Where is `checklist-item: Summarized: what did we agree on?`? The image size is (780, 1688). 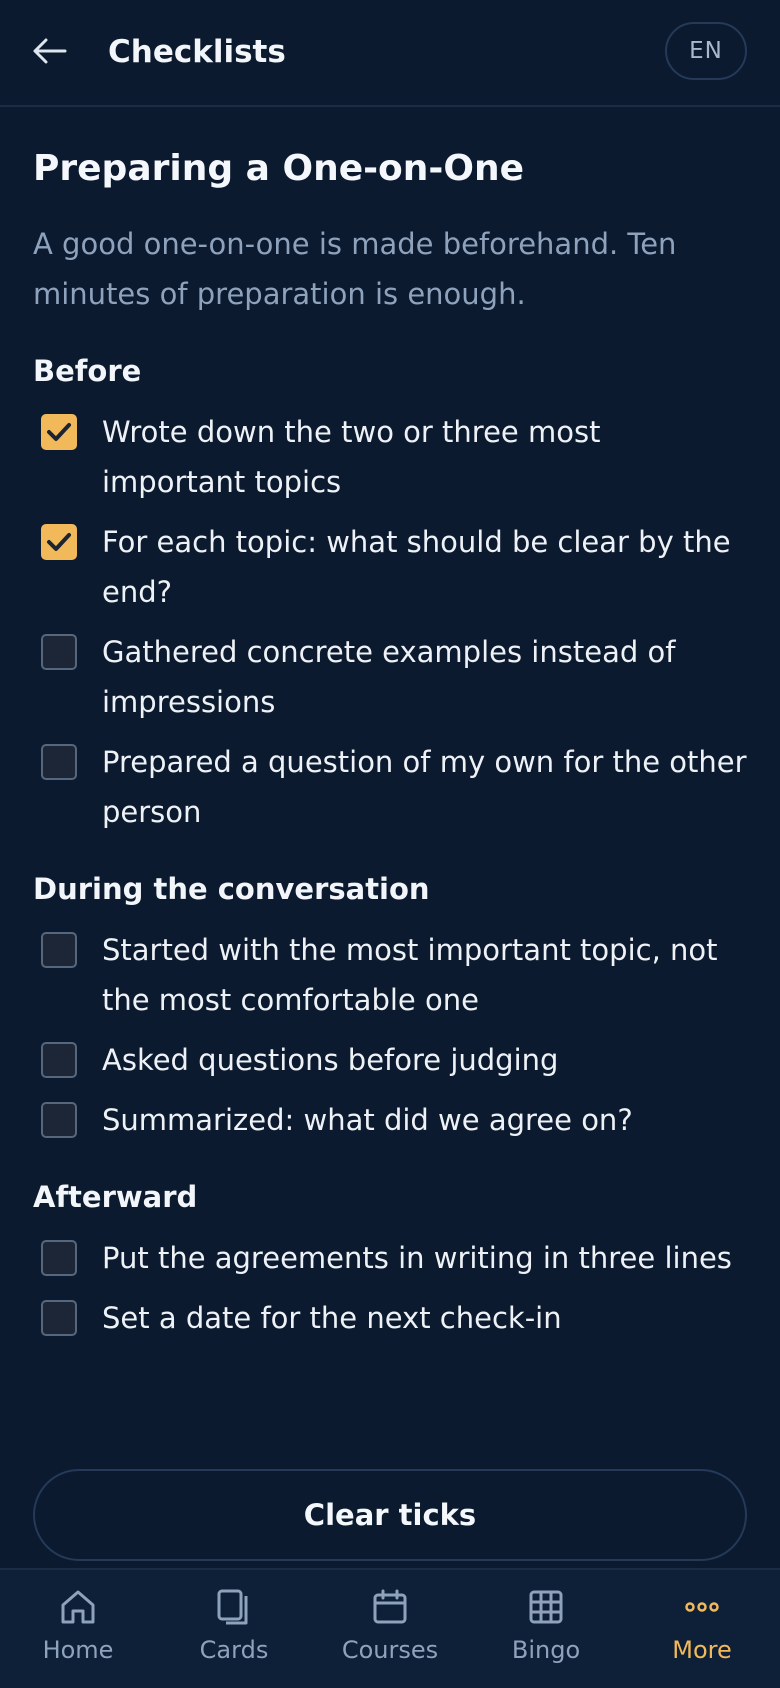
checklist-item: Summarized: what did we agree on? is located at coordinates (390, 1120).